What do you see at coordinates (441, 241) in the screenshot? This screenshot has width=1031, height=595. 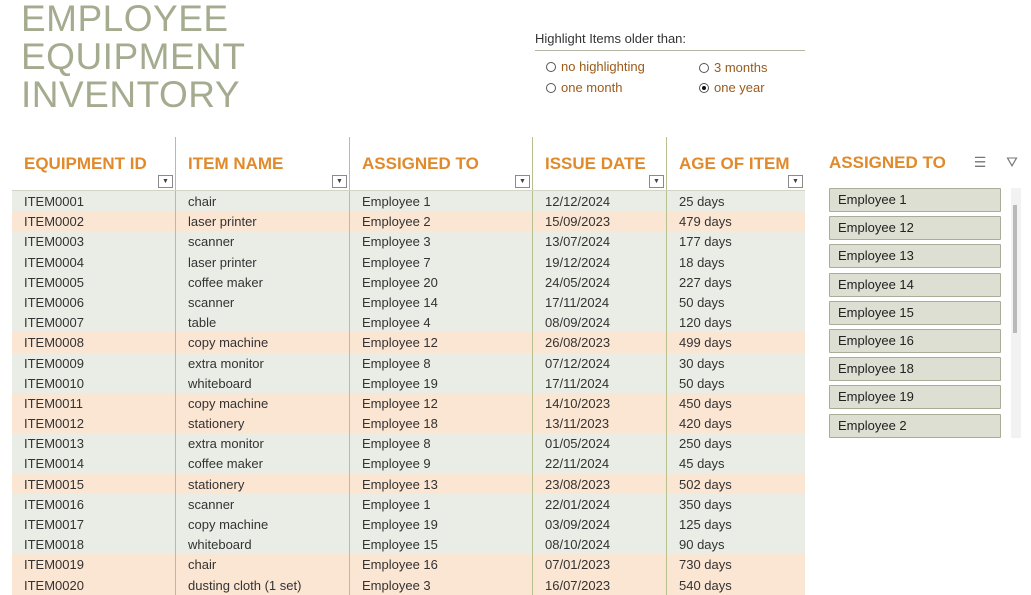 I see `cell-assigned-to: Employee 3` at bounding box center [441, 241].